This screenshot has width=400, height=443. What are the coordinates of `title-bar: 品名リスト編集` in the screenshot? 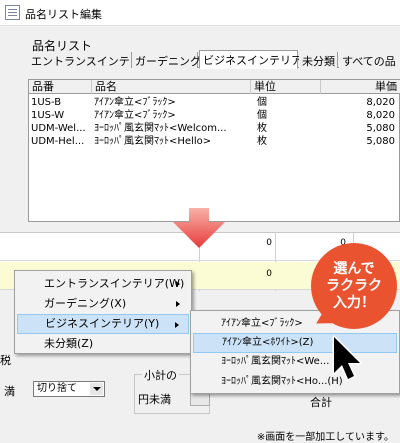 It's located at (200, 13).